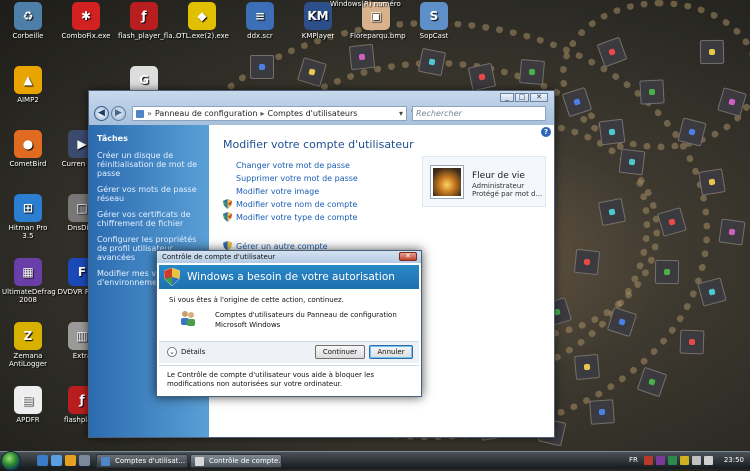 Image resolution: width=750 pixels, height=471 pixels. What do you see at coordinates (296, 204) in the screenshot?
I see `link-change-account-name: Modifier votre nom de compte` at bounding box center [296, 204].